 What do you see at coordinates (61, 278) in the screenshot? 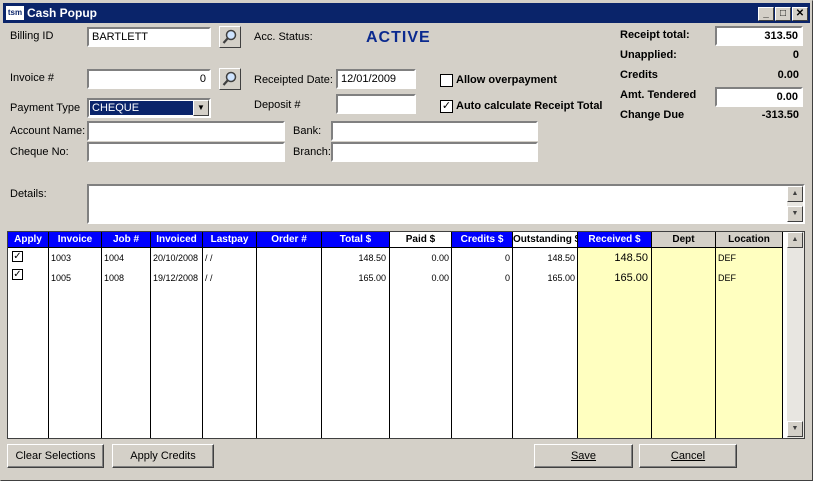
I see `cell-invoice: 1005` at bounding box center [61, 278].